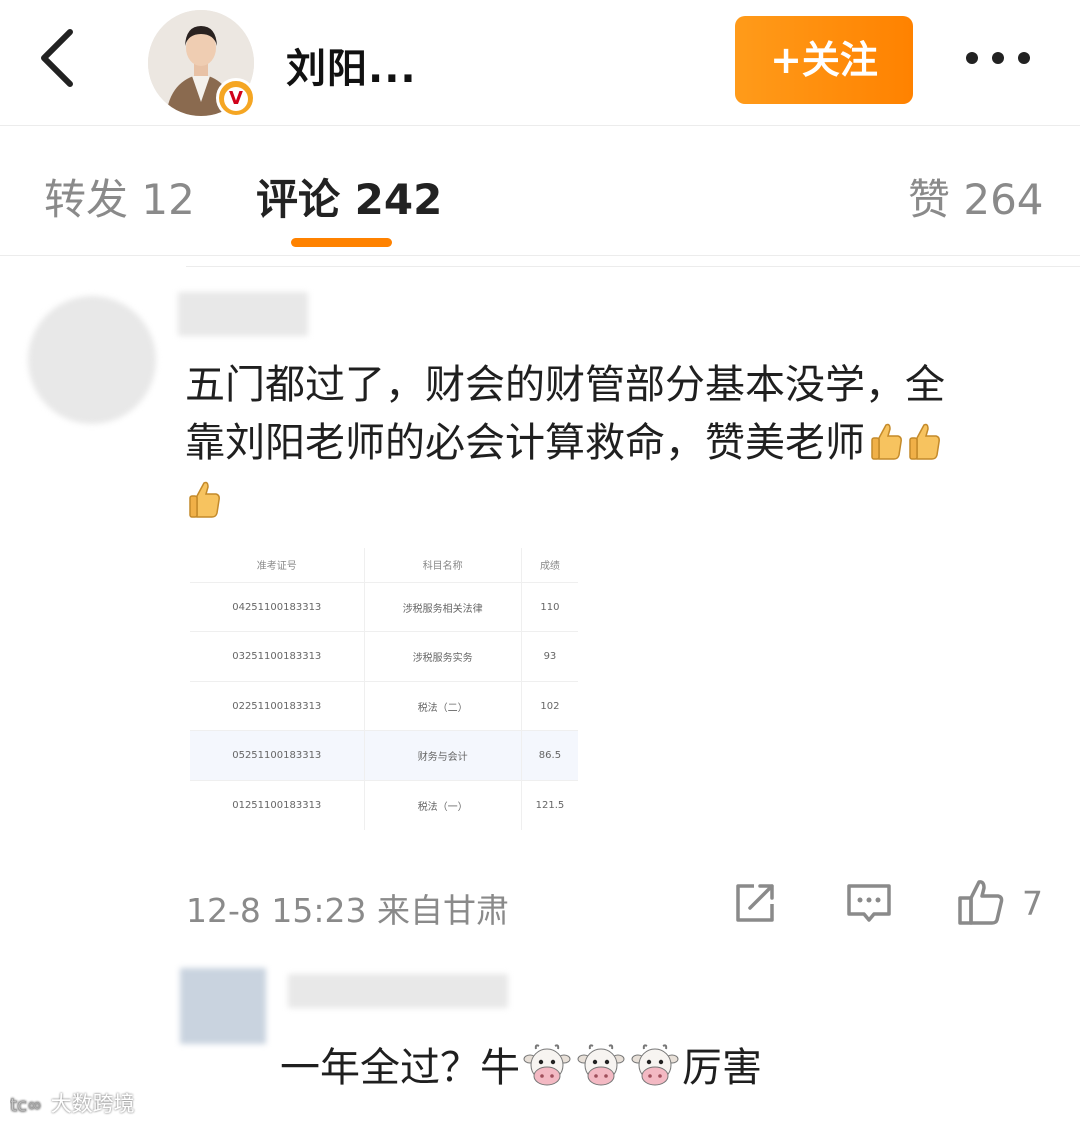  I want to click on table-row: 05251100183313 财务与会计 86.5, so click(384, 755).